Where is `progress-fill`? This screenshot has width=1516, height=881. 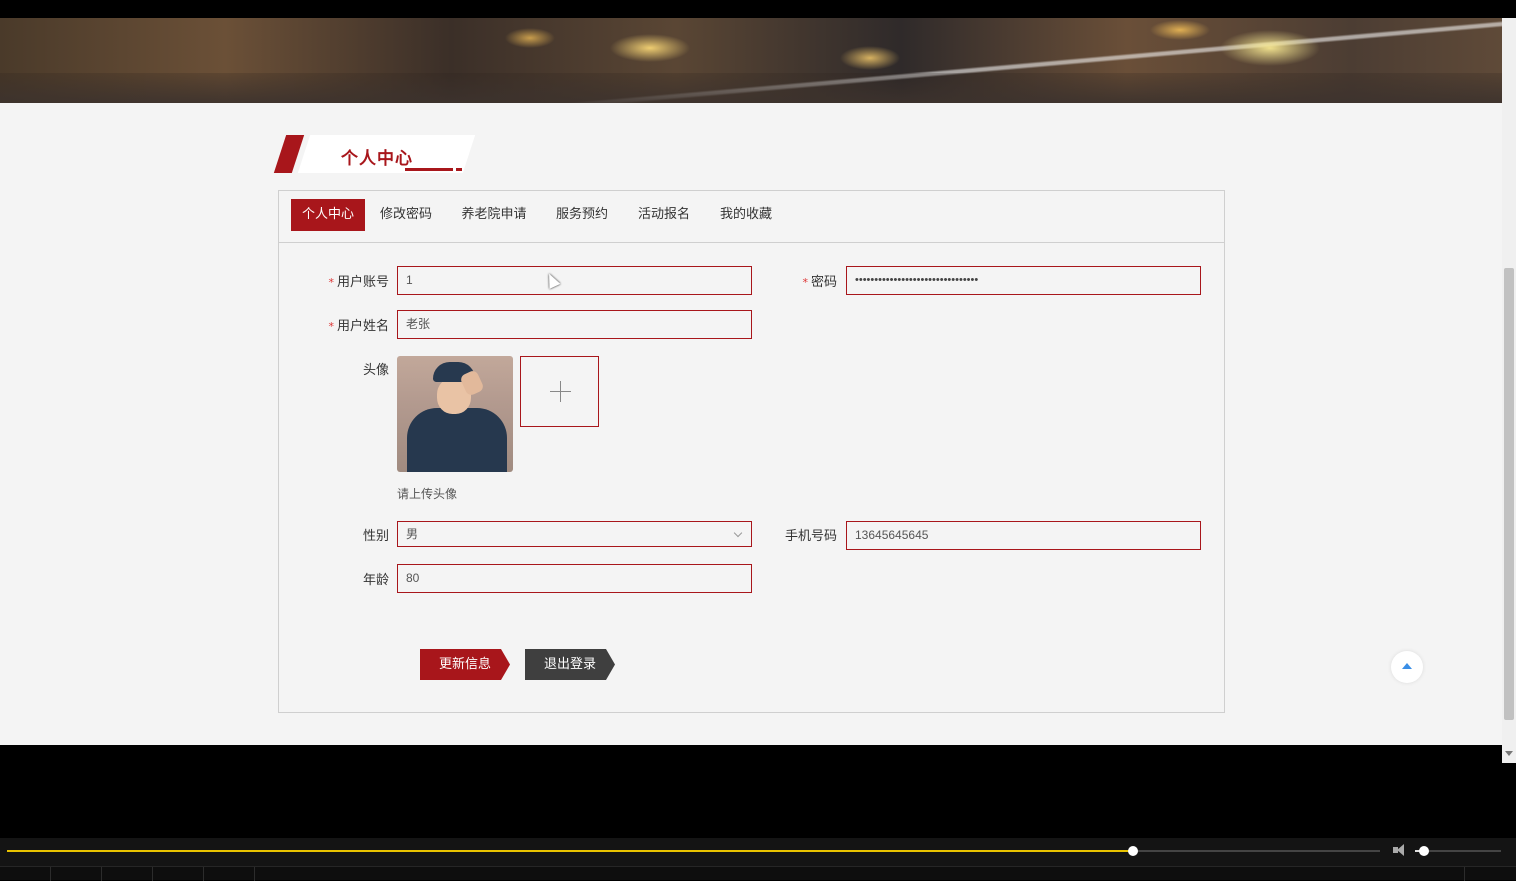
progress-fill is located at coordinates (570, 851).